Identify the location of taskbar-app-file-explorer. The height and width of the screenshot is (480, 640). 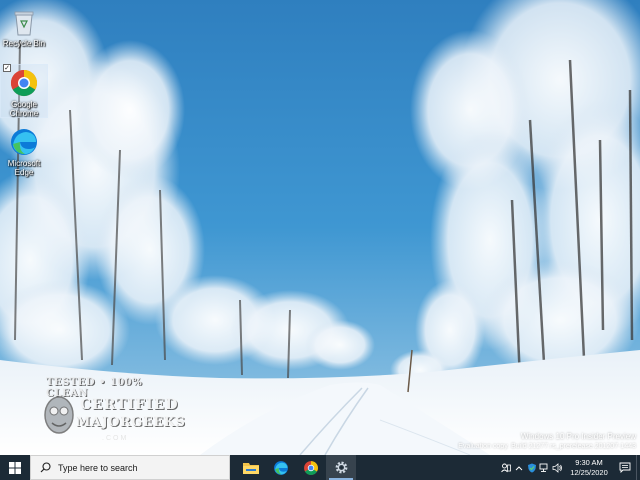
(251, 467).